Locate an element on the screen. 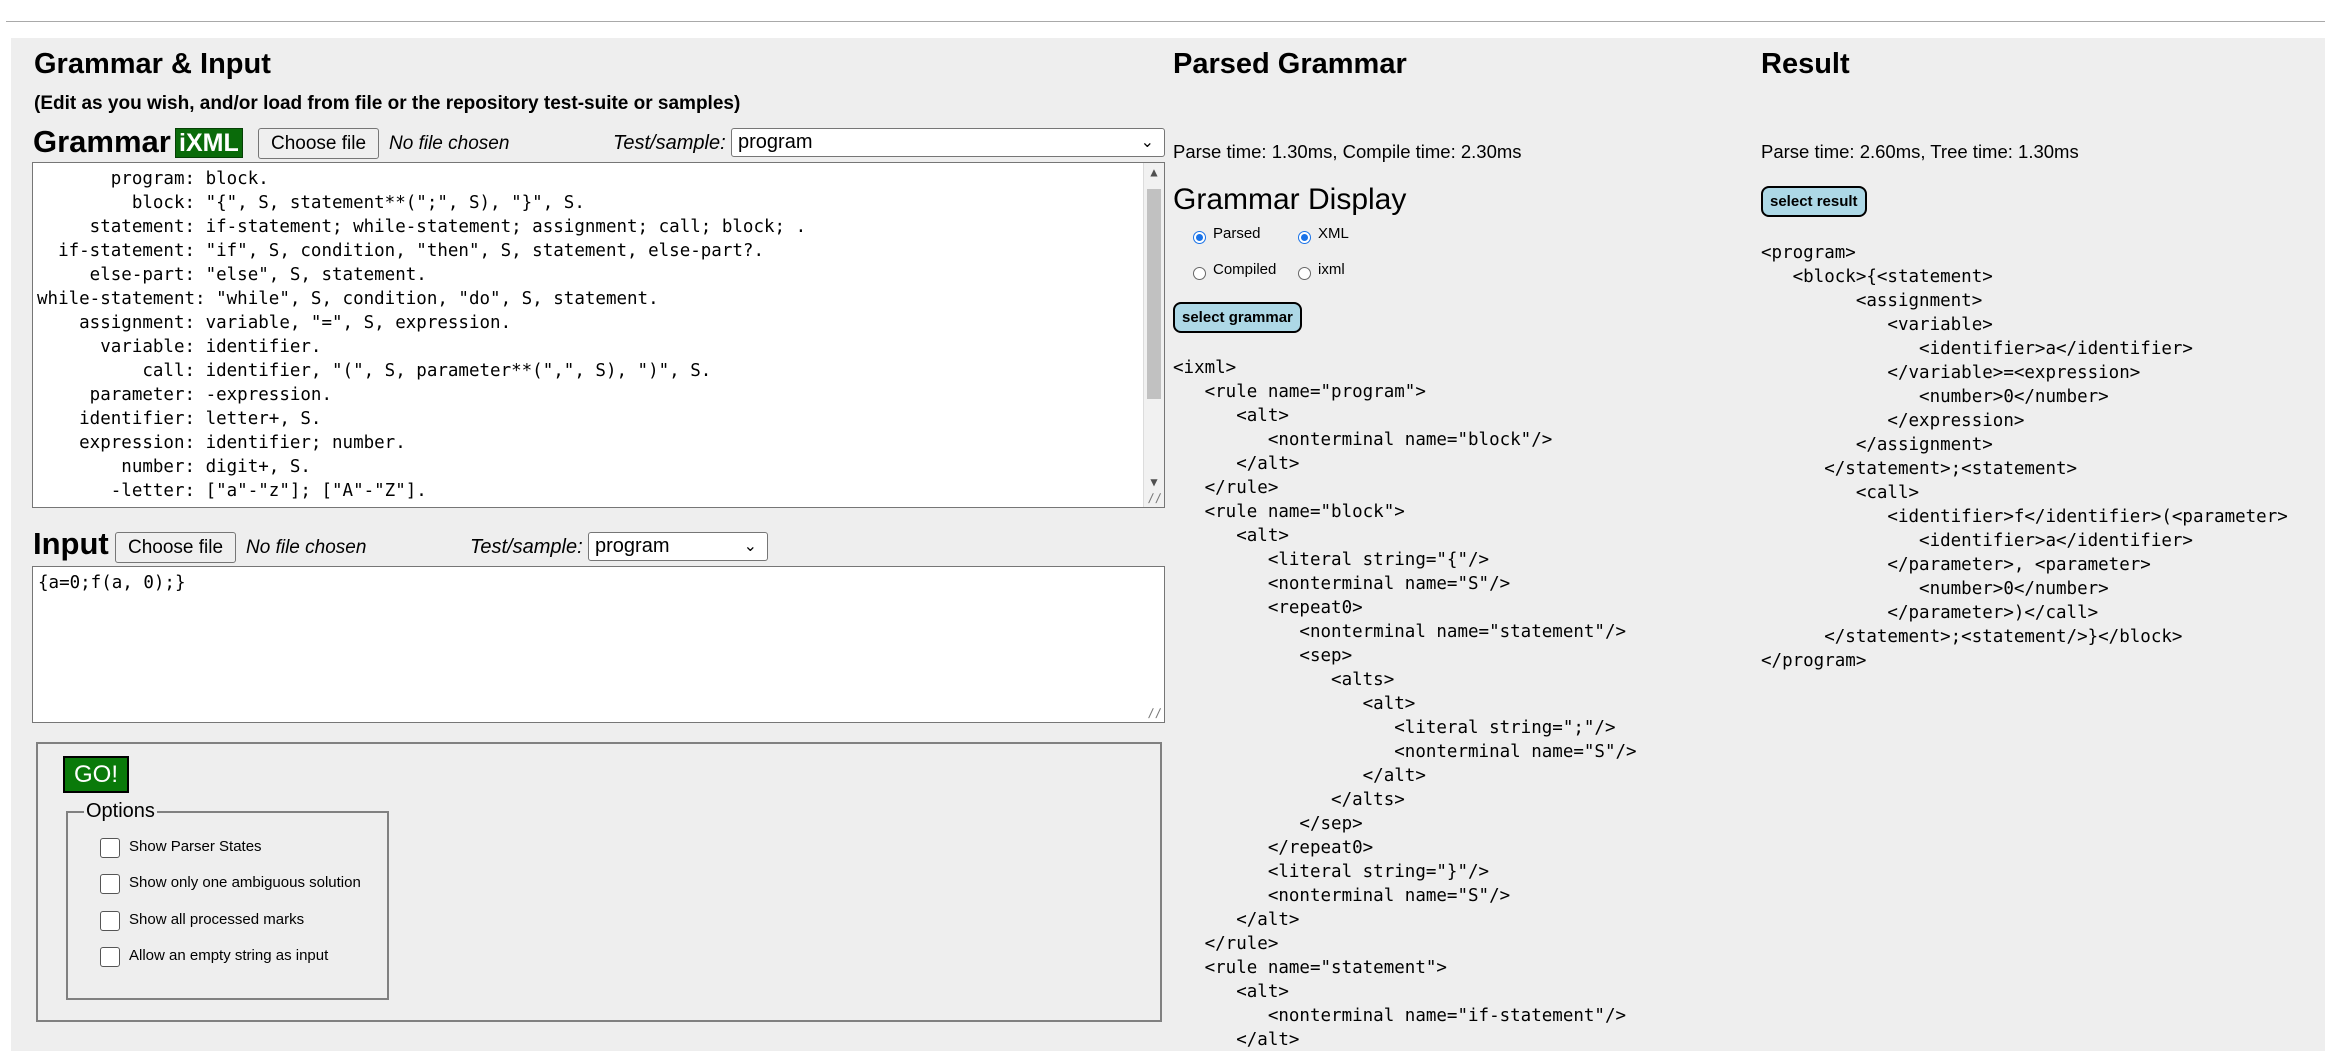  grammar-xml-line: <rule name="statement"> is located at coordinates (1310, 968).